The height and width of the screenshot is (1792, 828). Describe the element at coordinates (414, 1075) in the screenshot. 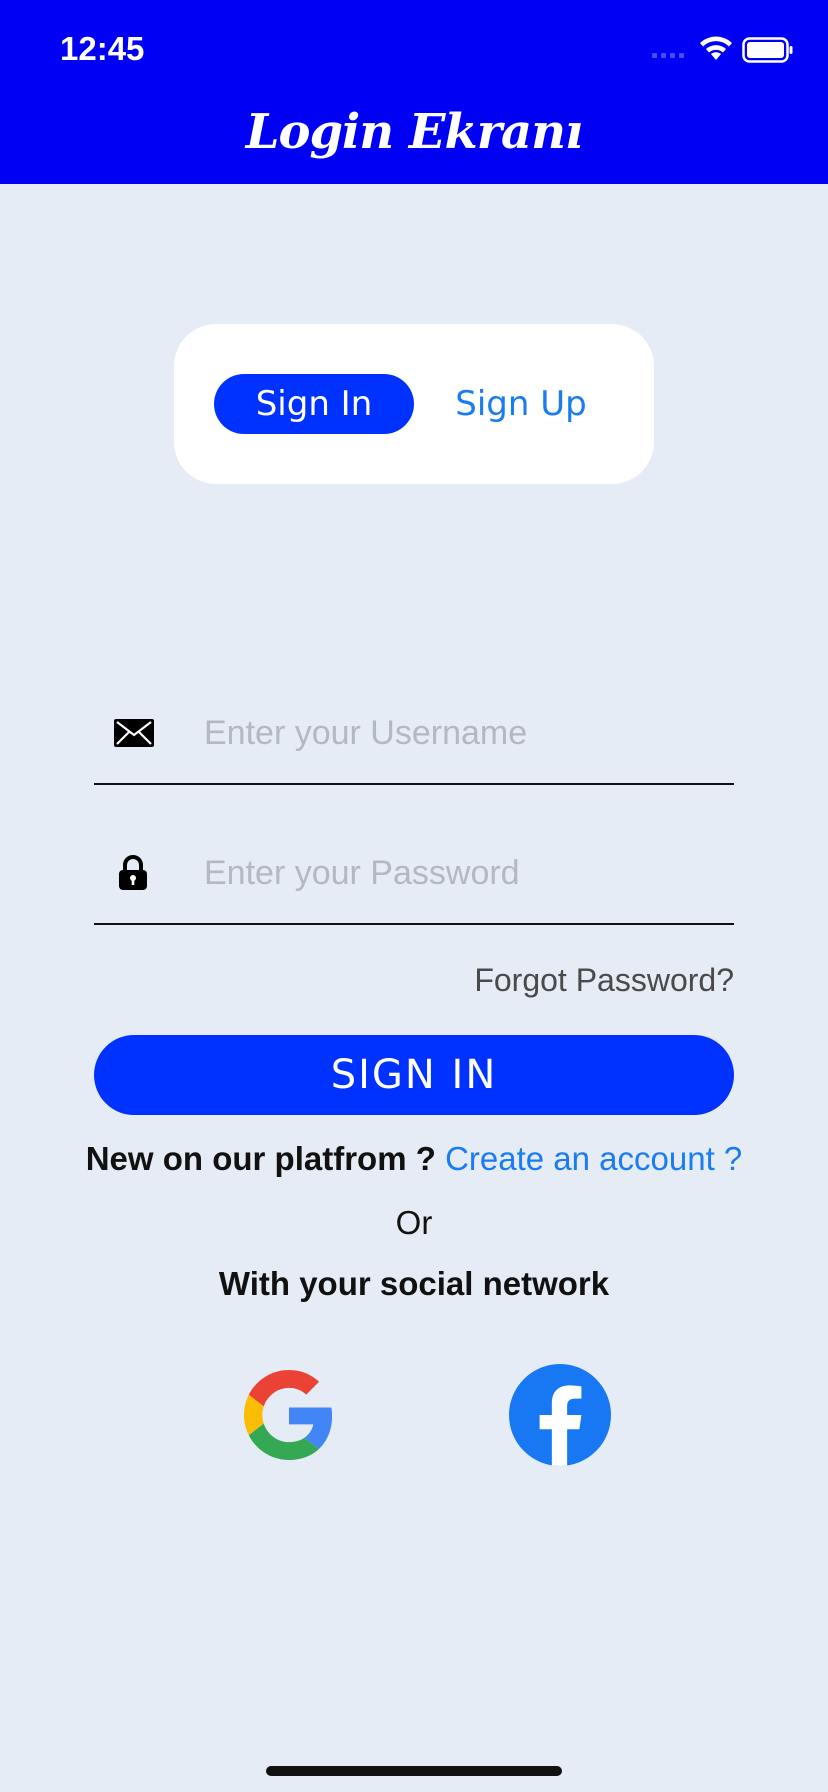

I see `sign-in-button: SIGN IN` at that location.